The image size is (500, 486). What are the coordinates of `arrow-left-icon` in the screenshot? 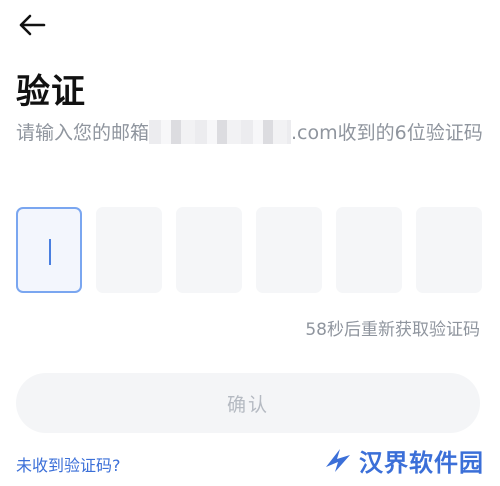 It's located at (32, 25).